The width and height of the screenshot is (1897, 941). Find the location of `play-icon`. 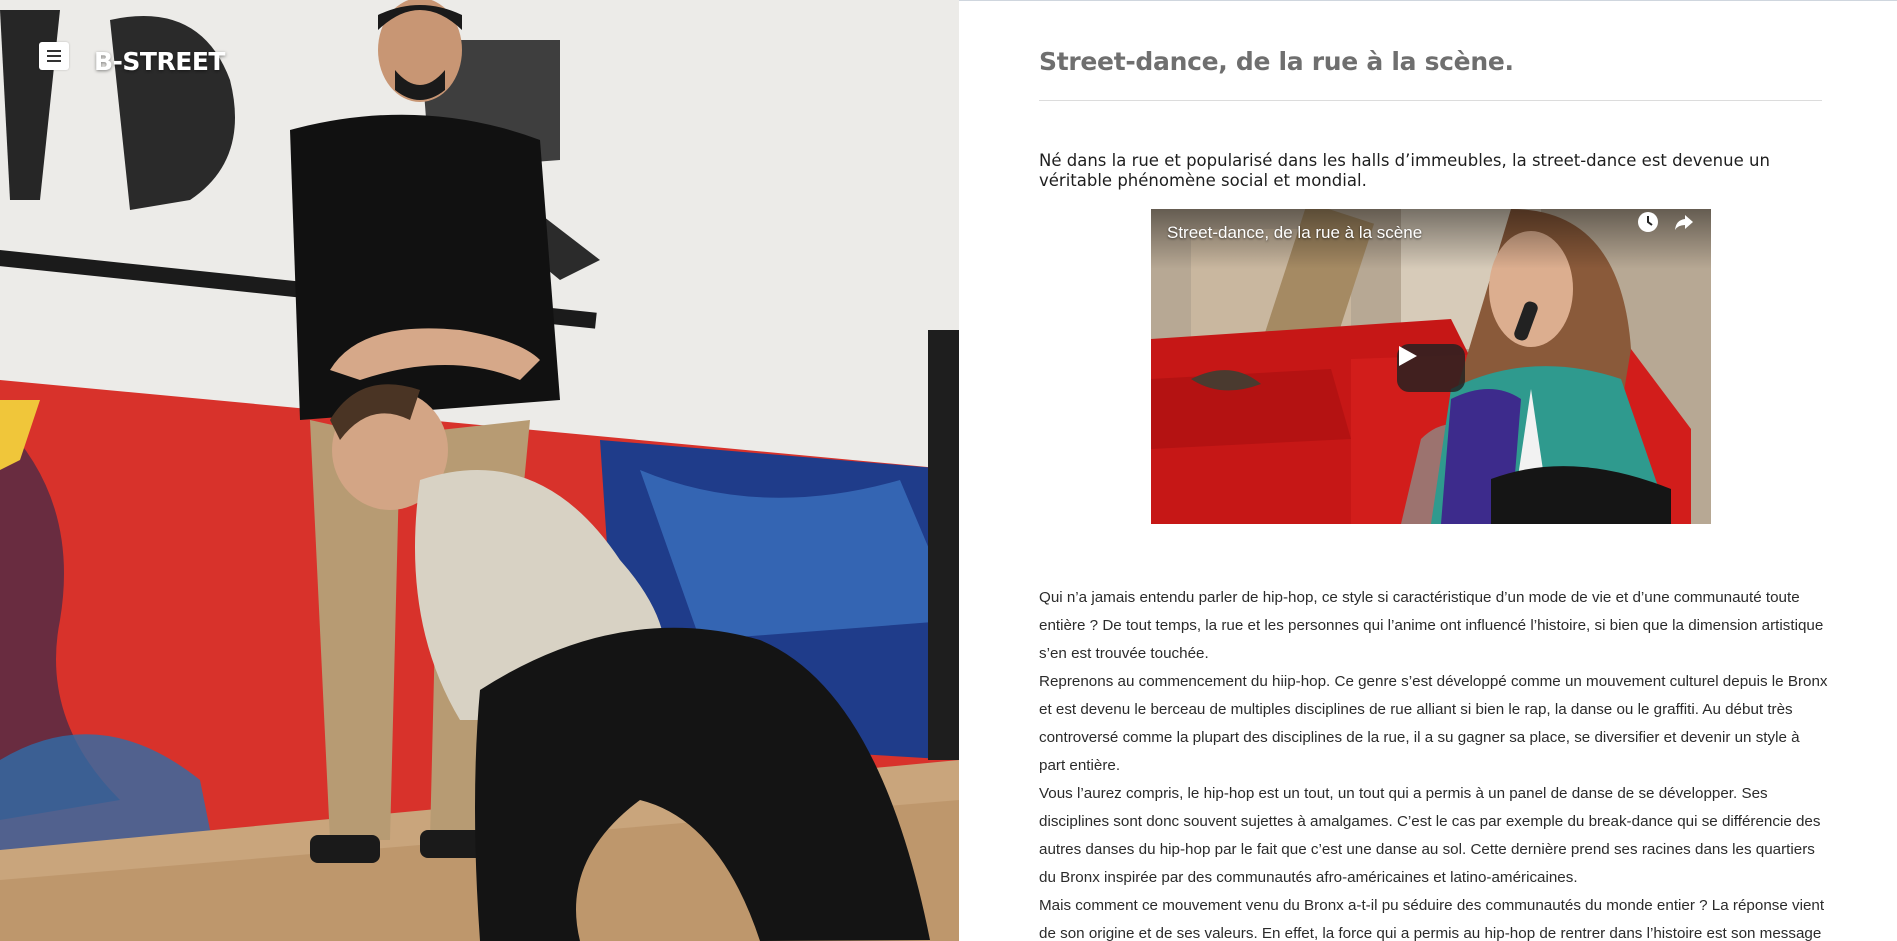

play-icon is located at coordinates (1431, 368).